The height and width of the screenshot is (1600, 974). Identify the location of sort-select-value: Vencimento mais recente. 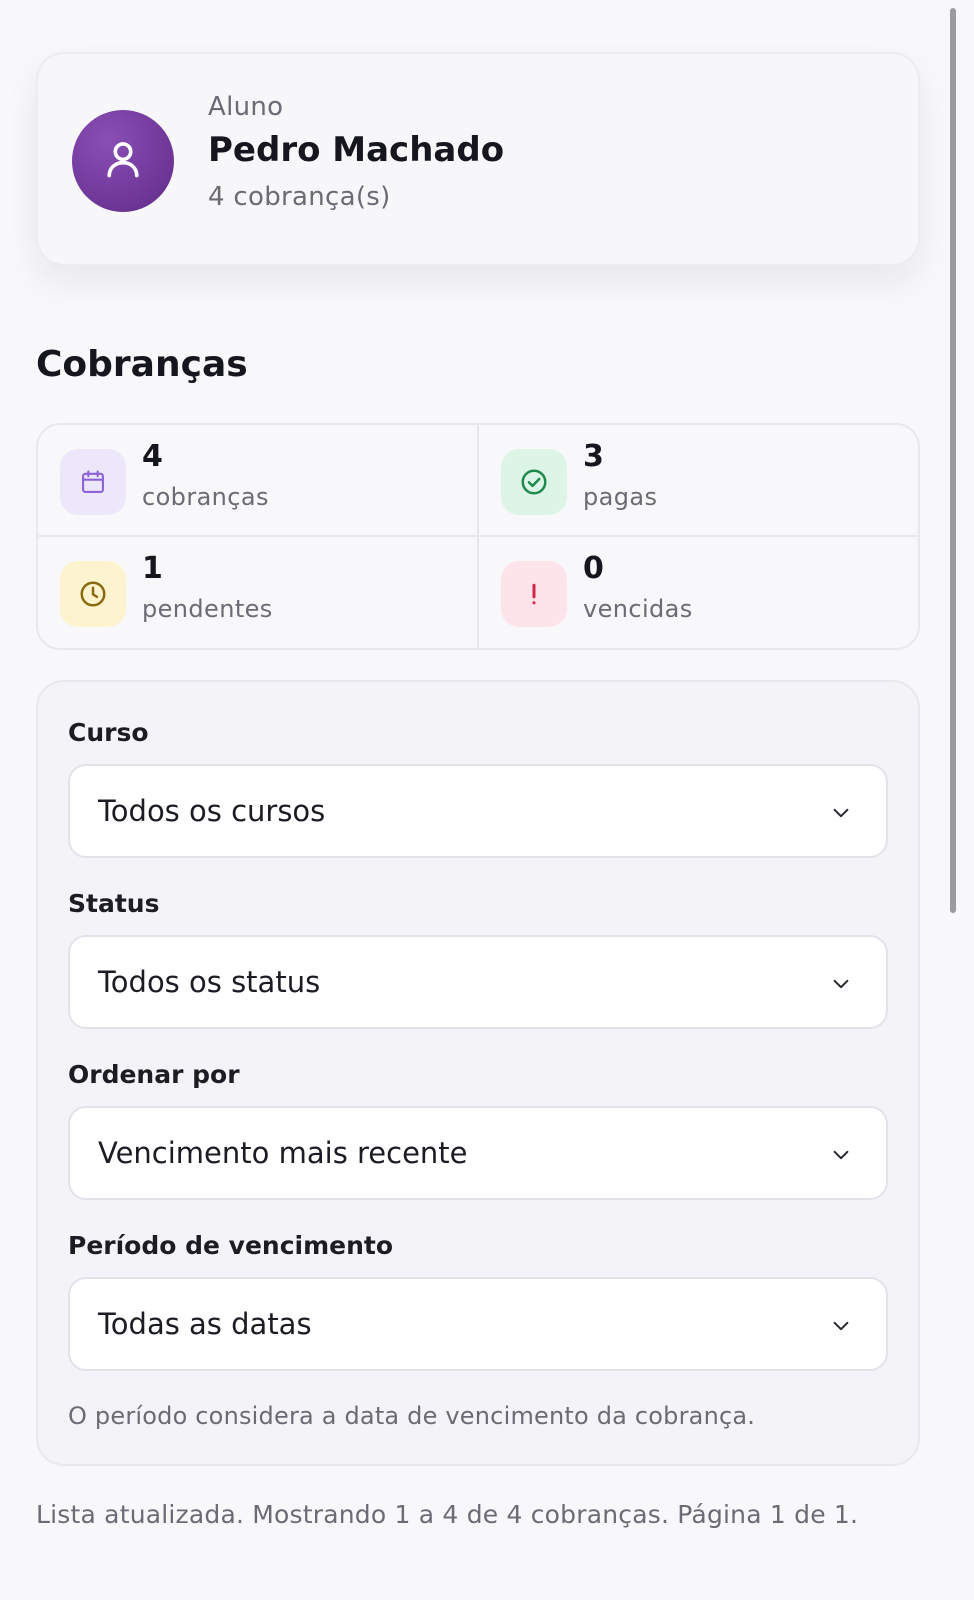
(283, 1153).